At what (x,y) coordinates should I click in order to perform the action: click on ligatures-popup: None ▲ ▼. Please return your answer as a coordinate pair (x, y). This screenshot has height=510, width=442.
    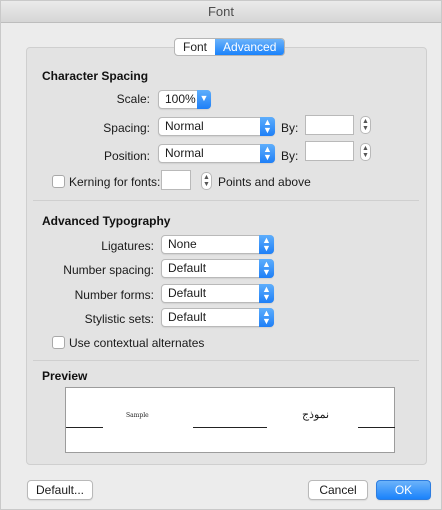
    Looking at the image, I should click on (217, 244).